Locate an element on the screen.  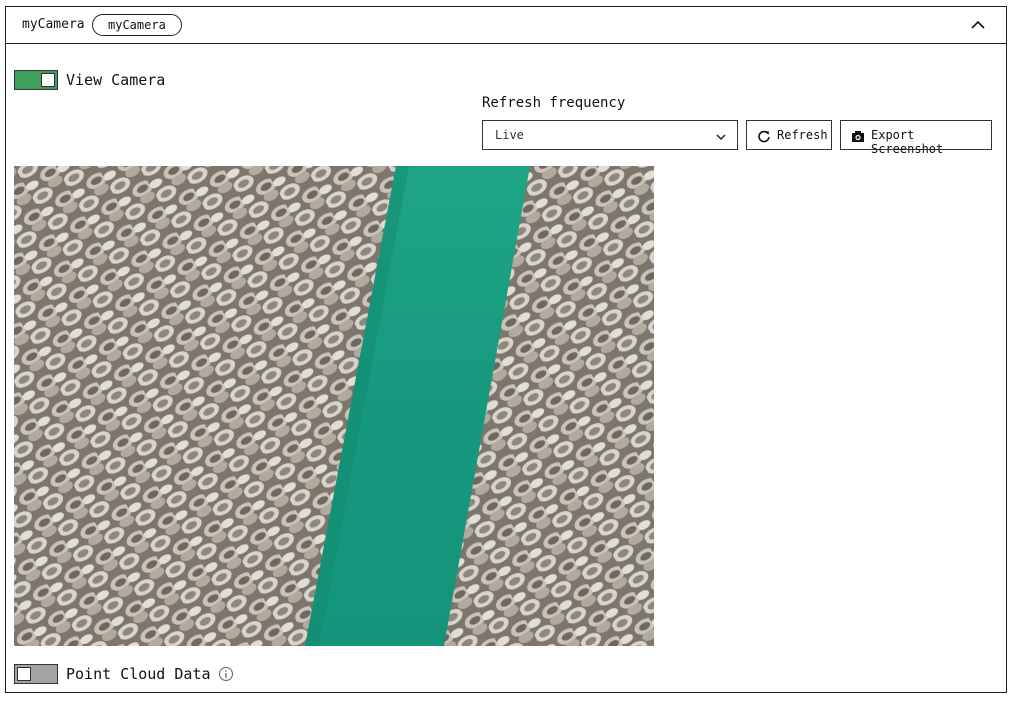
view-camera-toggle is located at coordinates (36, 80).